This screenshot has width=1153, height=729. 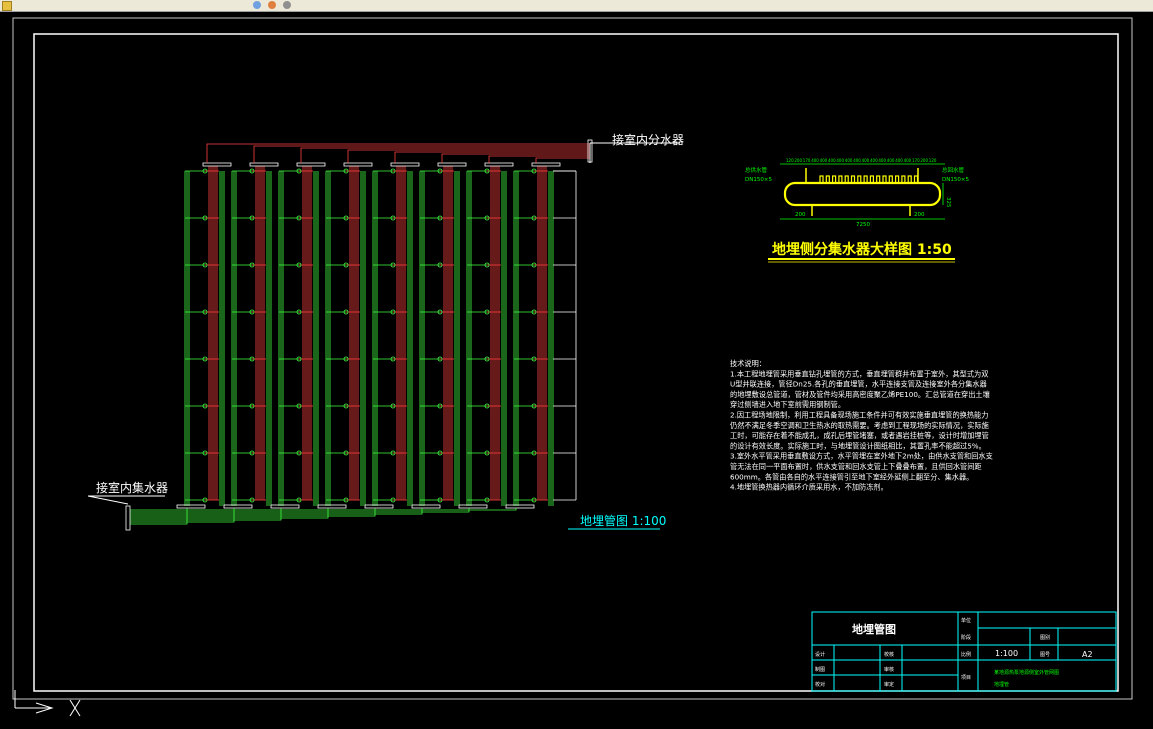 I want to click on title-sheet-value: A2, so click(x=1087, y=654).